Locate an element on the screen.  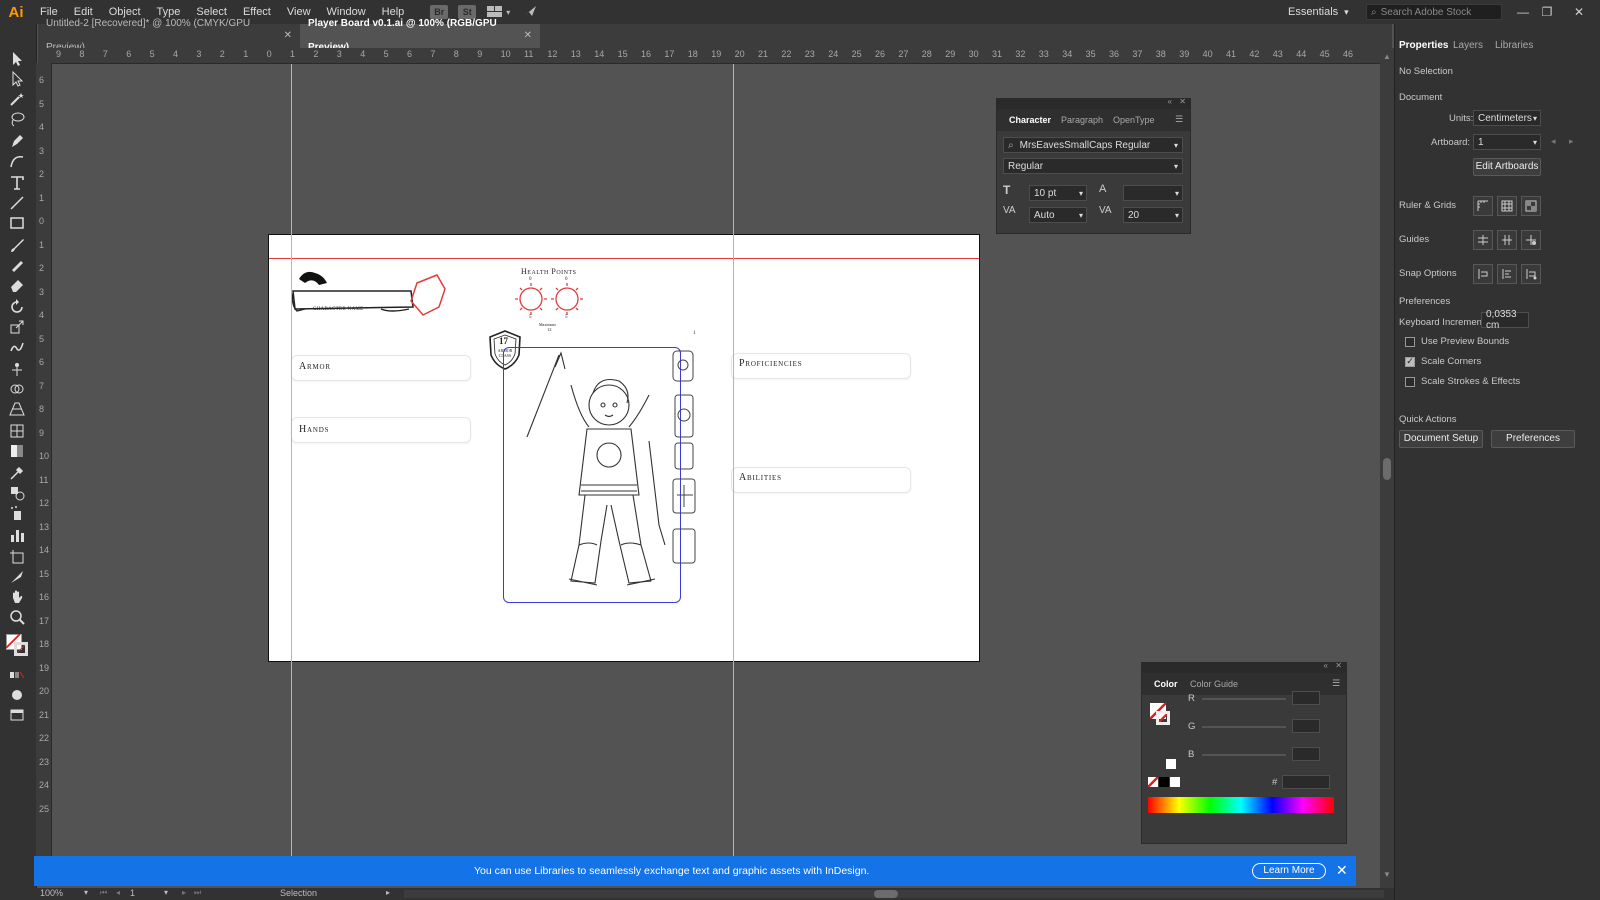
snap-to-grid-icon is located at coordinates (1507, 274).